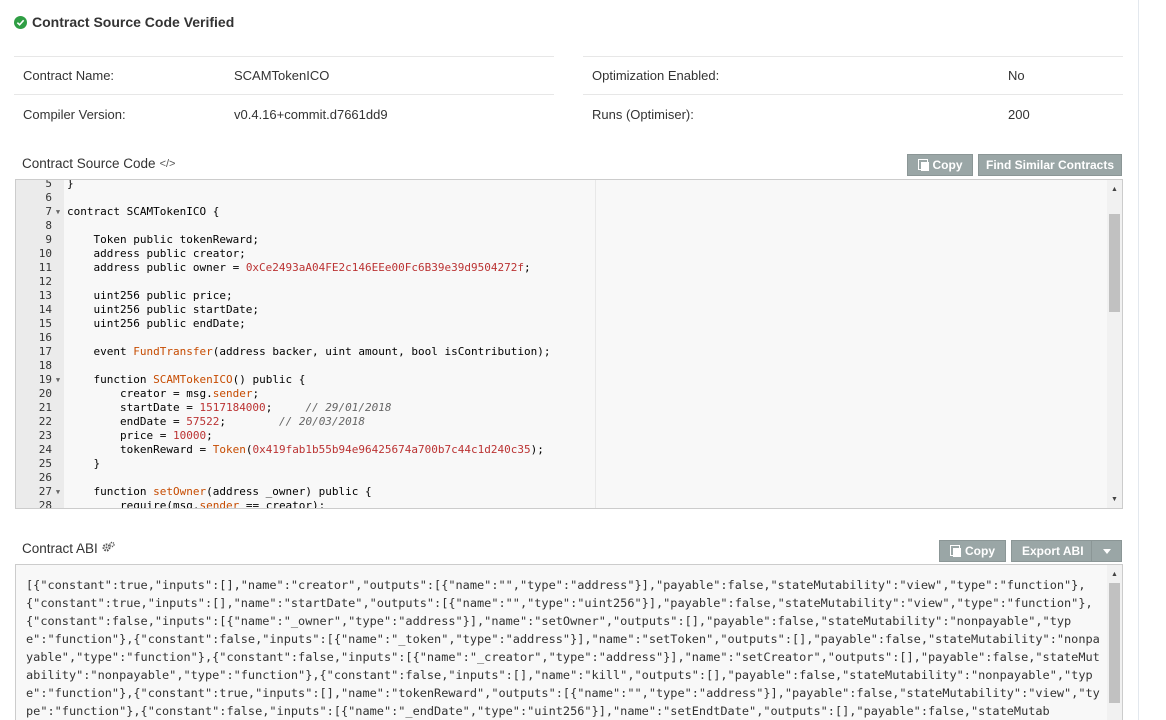 This screenshot has width=1166, height=720. I want to click on source-code-title: Contract Source Code </>, so click(98, 163).